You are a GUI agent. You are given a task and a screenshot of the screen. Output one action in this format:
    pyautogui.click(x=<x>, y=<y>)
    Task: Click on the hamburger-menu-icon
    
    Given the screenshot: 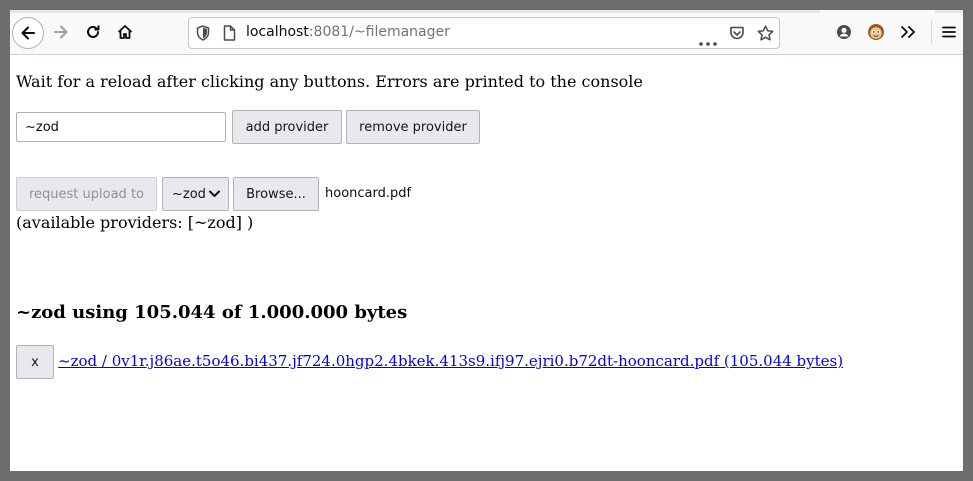 What is the action you would take?
    pyautogui.click(x=949, y=32)
    